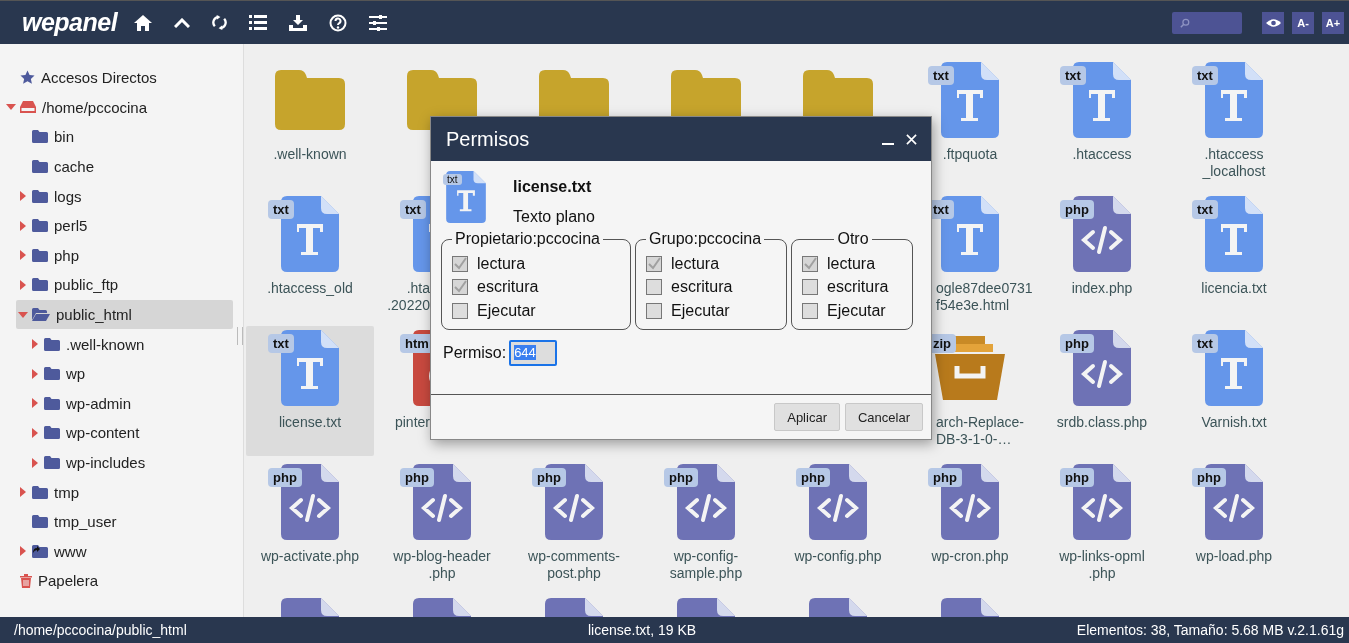  Describe the element at coordinates (51, 255) in the screenshot. I see `tree-item: php` at that location.